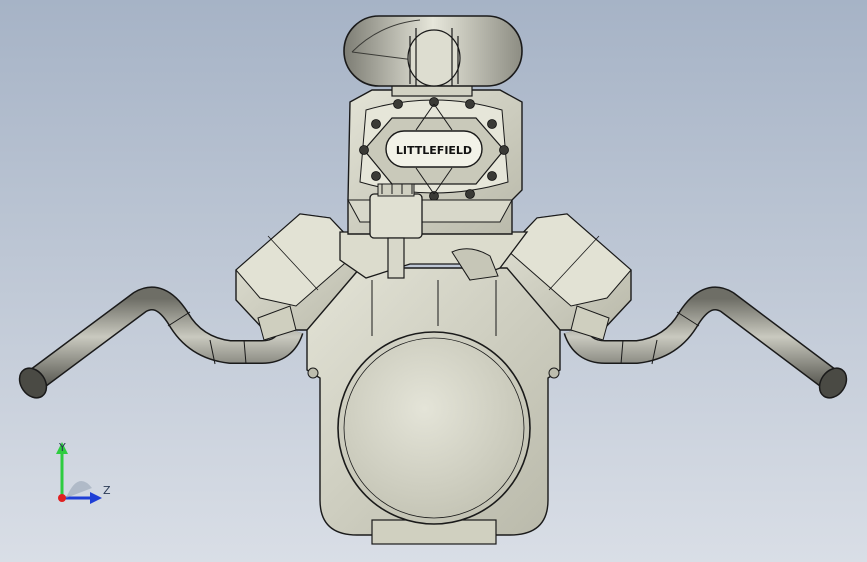 The image size is (867, 562). What do you see at coordinates (62, 447) in the screenshot?
I see `y-axis-label: Y` at bounding box center [62, 447].